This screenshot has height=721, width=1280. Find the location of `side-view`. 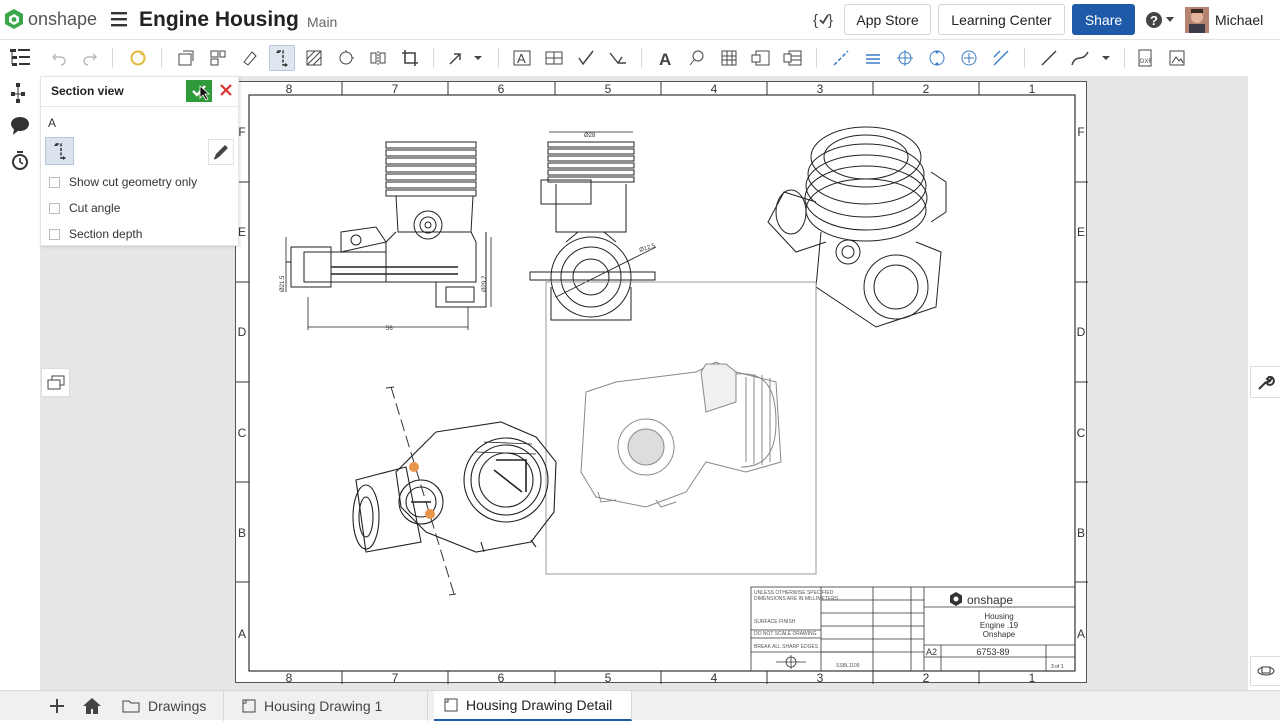

side-view is located at coordinates (593, 226).